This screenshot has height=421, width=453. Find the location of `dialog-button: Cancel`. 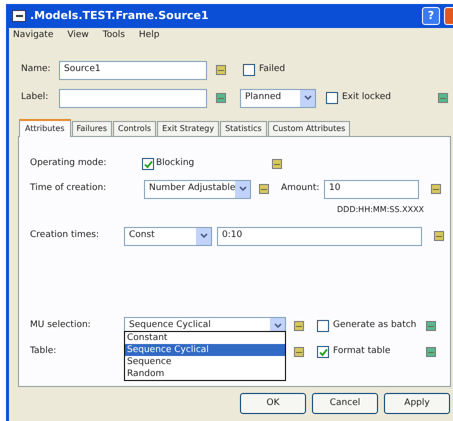

dialog-button: Cancel is located at coordinates (345, 403).